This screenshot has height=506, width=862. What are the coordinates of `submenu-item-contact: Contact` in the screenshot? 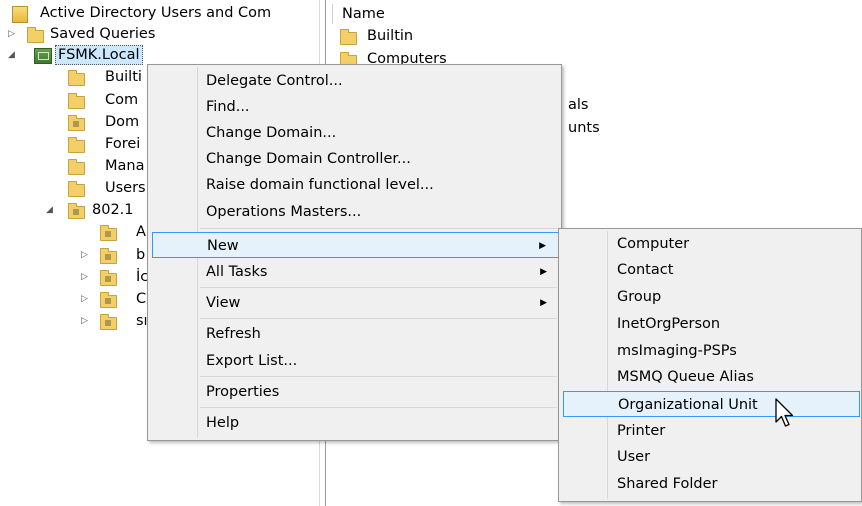 It's located at (710, 270).